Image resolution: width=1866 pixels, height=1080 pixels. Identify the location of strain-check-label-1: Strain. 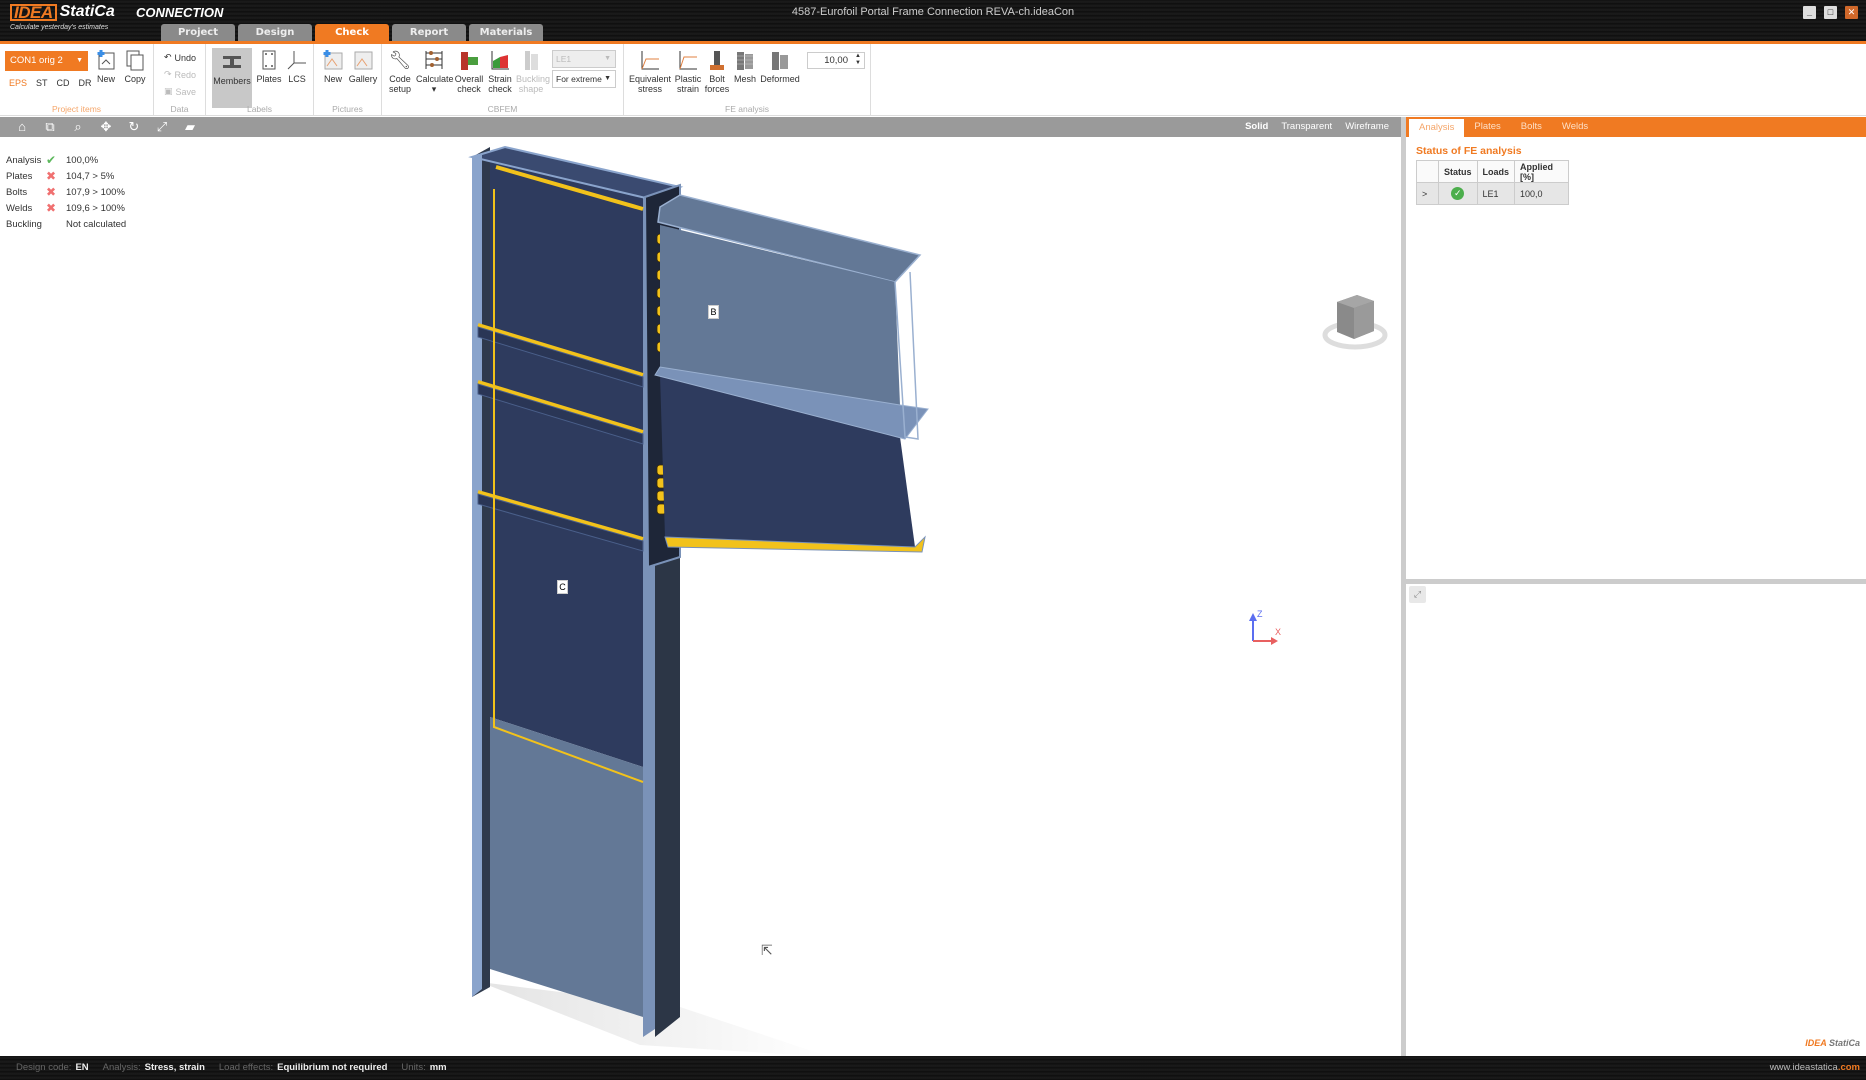
(500, 79).